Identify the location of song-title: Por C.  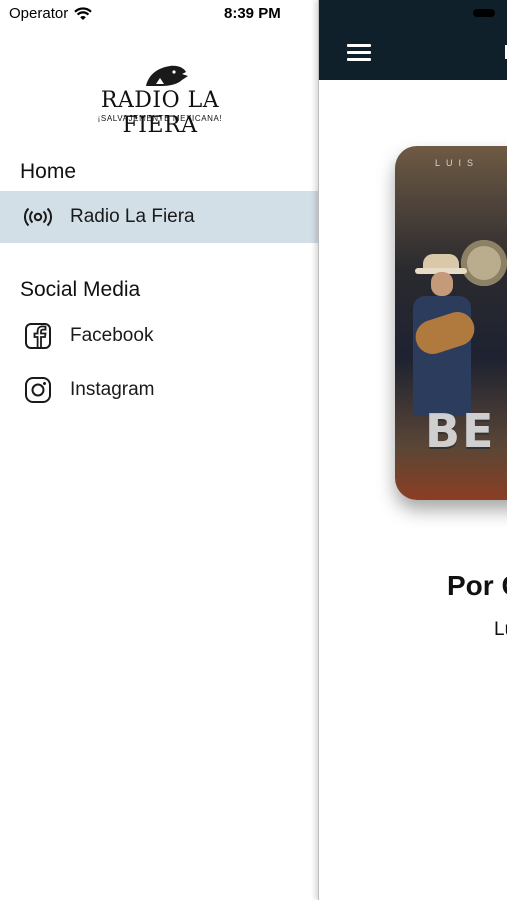
(477, 585).